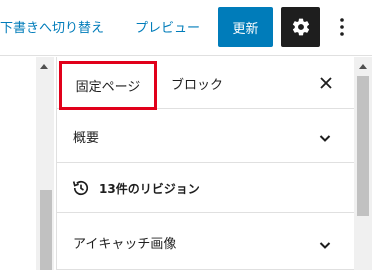 This screenshot has width=372, height=270. I want to click on close-icon, so click(326, 83).